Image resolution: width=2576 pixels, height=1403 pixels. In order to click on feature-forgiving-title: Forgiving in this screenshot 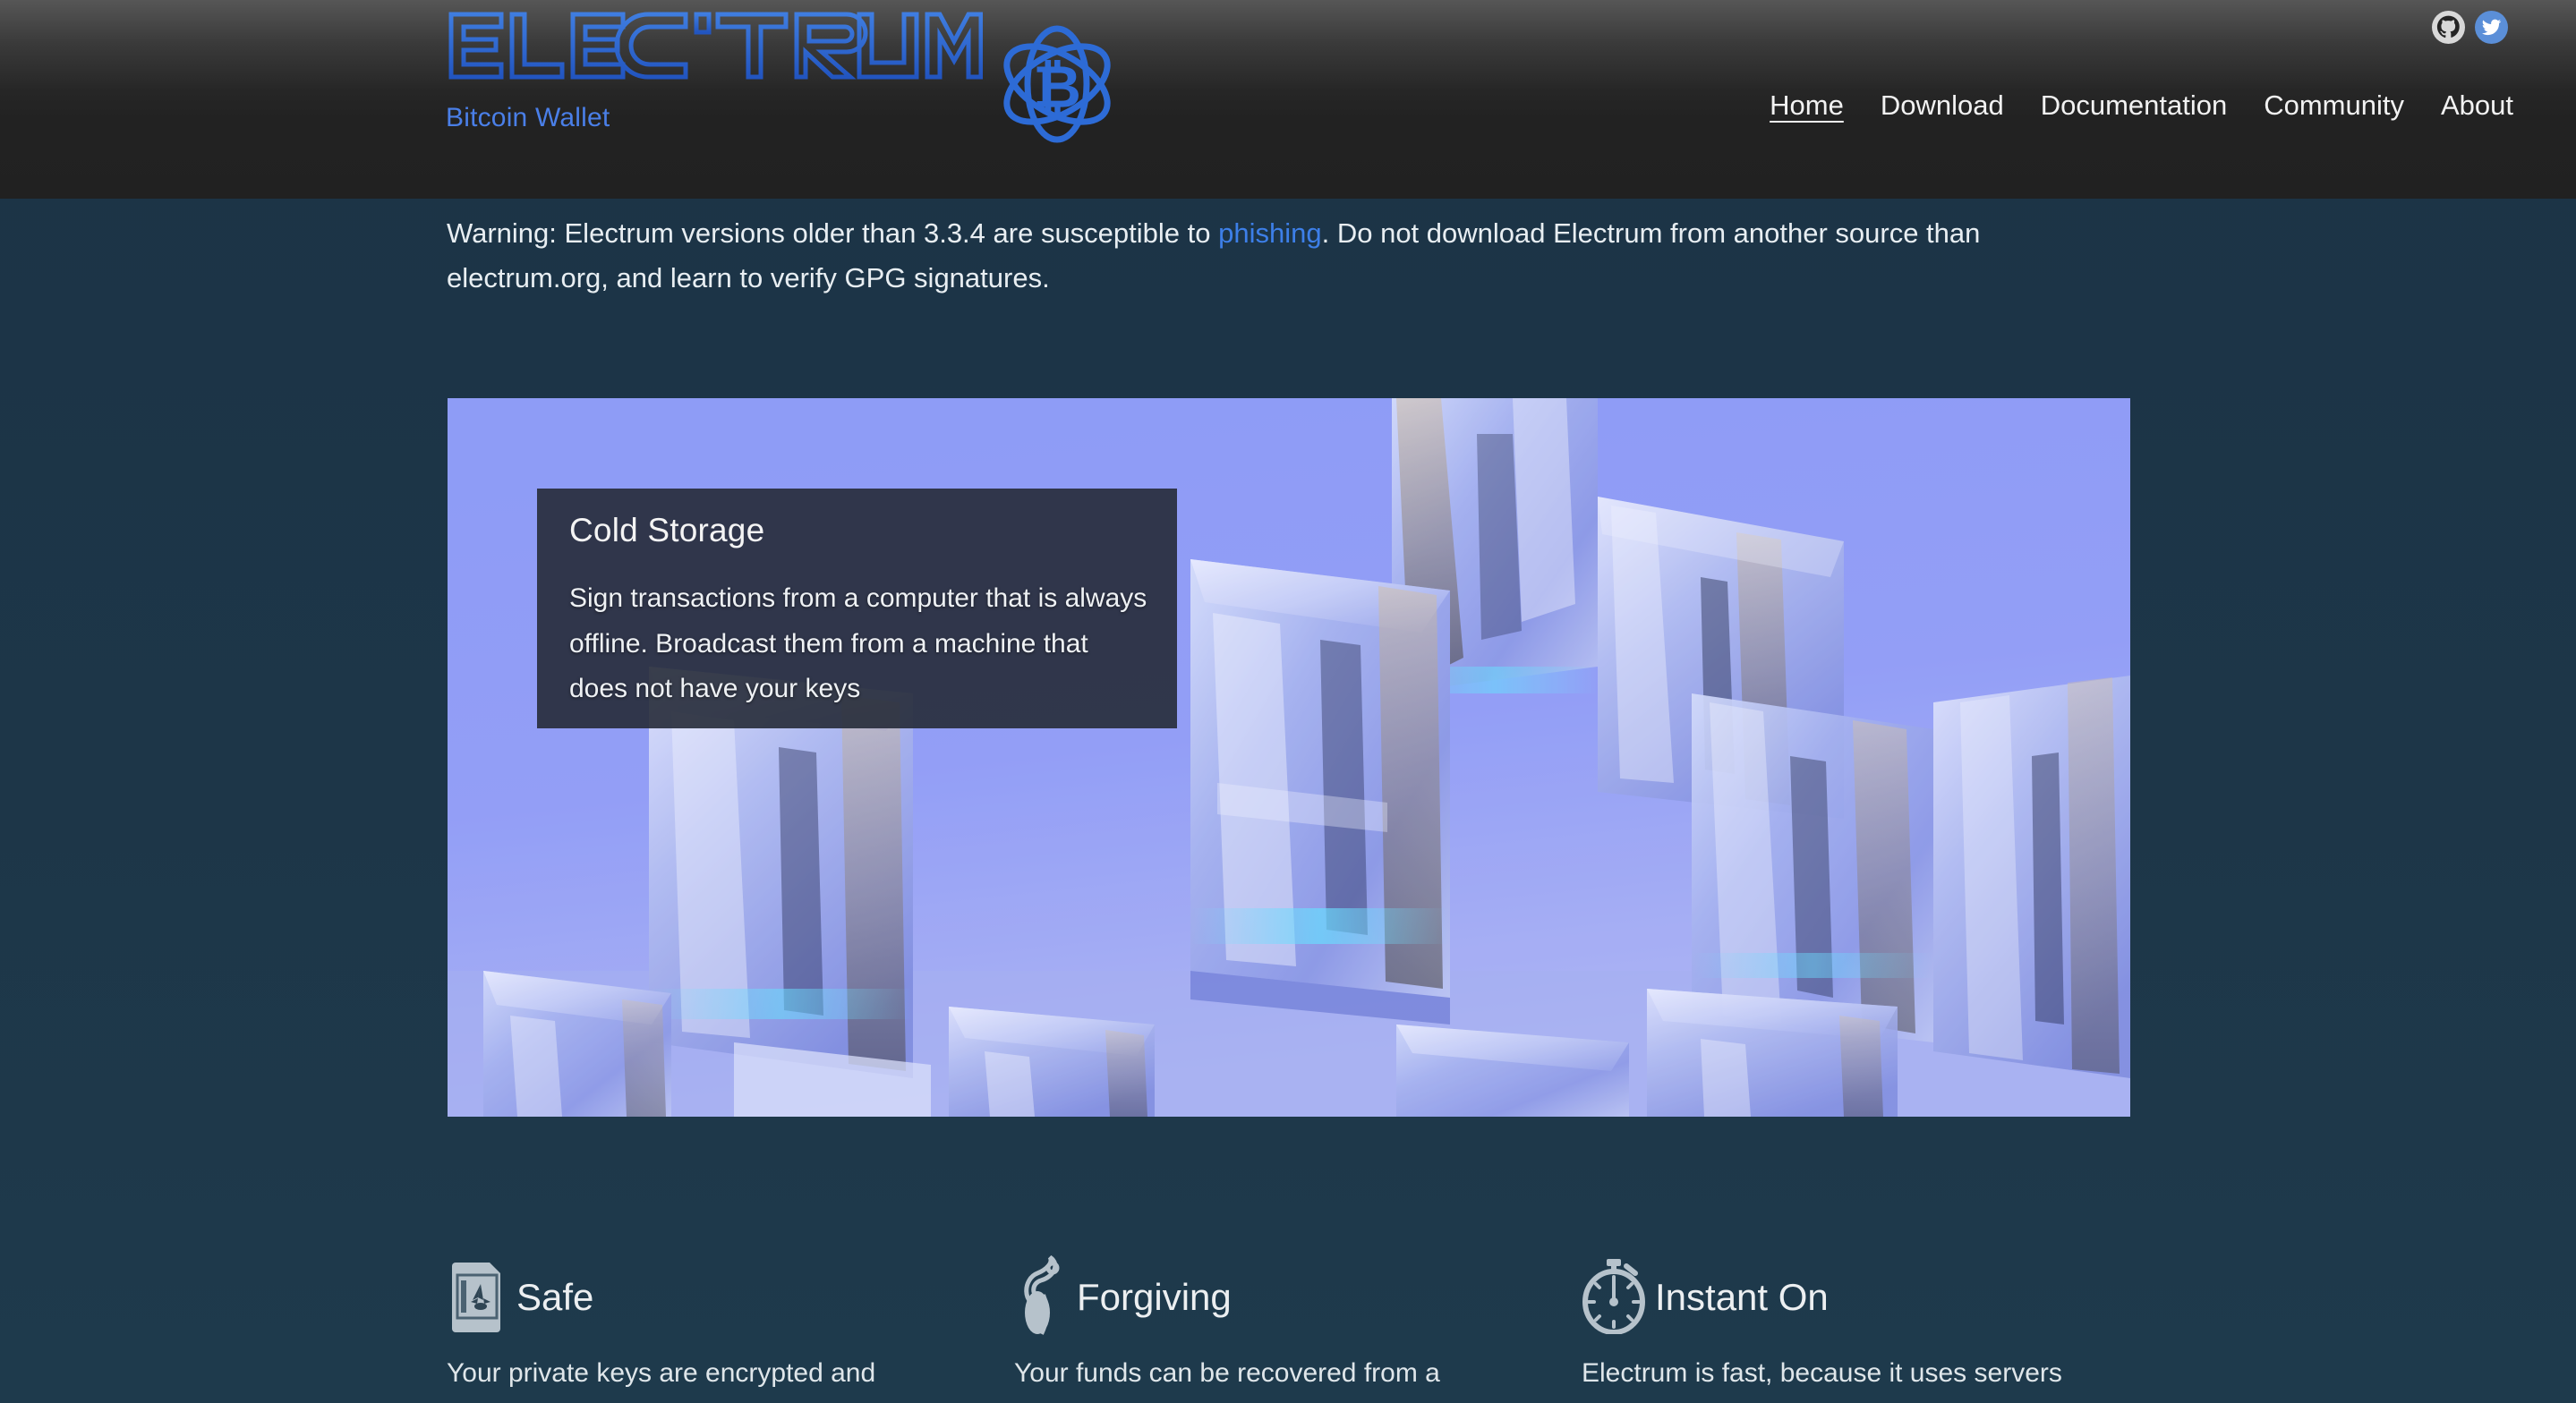, I will do `click(1154, 1297)`.